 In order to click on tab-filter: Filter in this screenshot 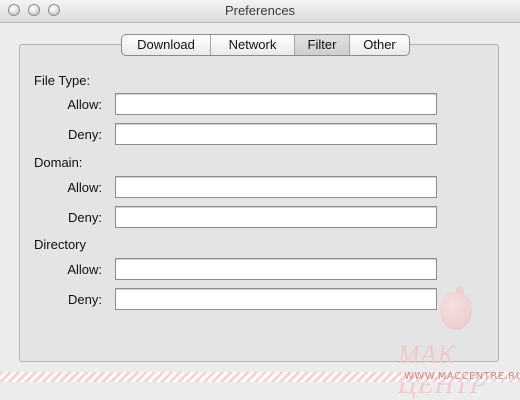, I will do `click(322, 45)`.